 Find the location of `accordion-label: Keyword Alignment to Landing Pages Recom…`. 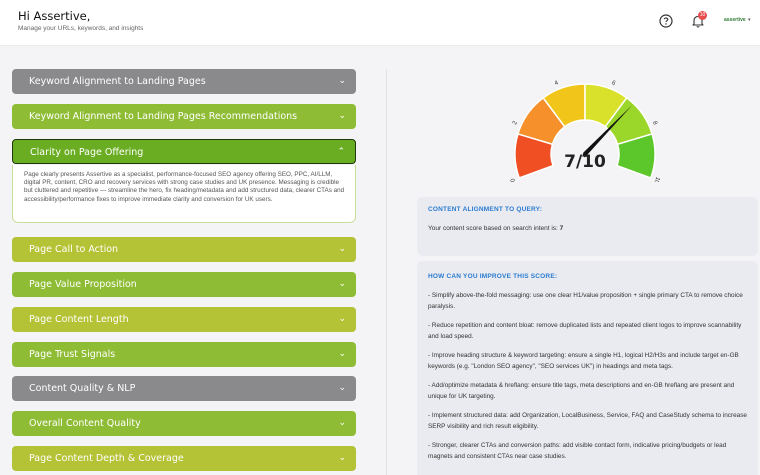

accordion-label: Keyword Alignment to Landing Pages Recom… is located at coordinates (163, 116).